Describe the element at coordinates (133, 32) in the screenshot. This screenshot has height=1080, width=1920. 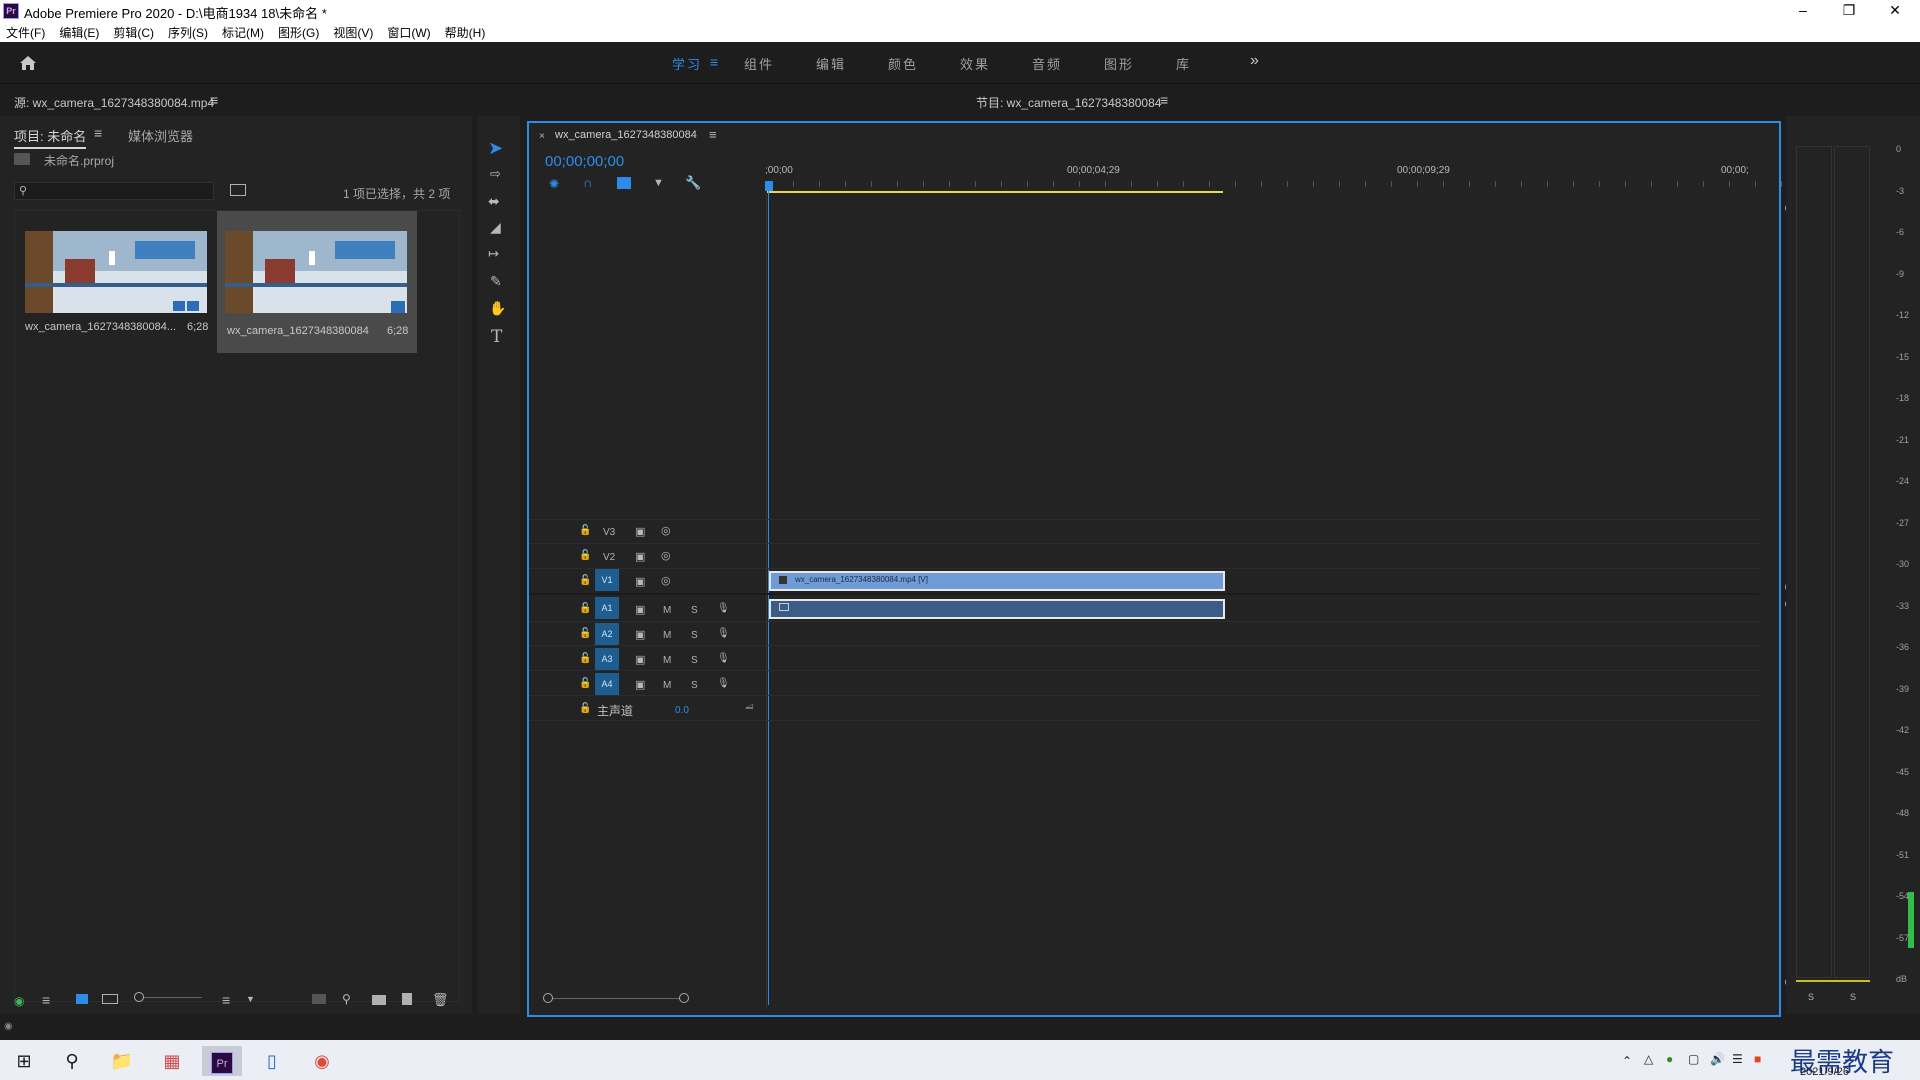
I see `menu-clip: 剪辑(C)` at that location.